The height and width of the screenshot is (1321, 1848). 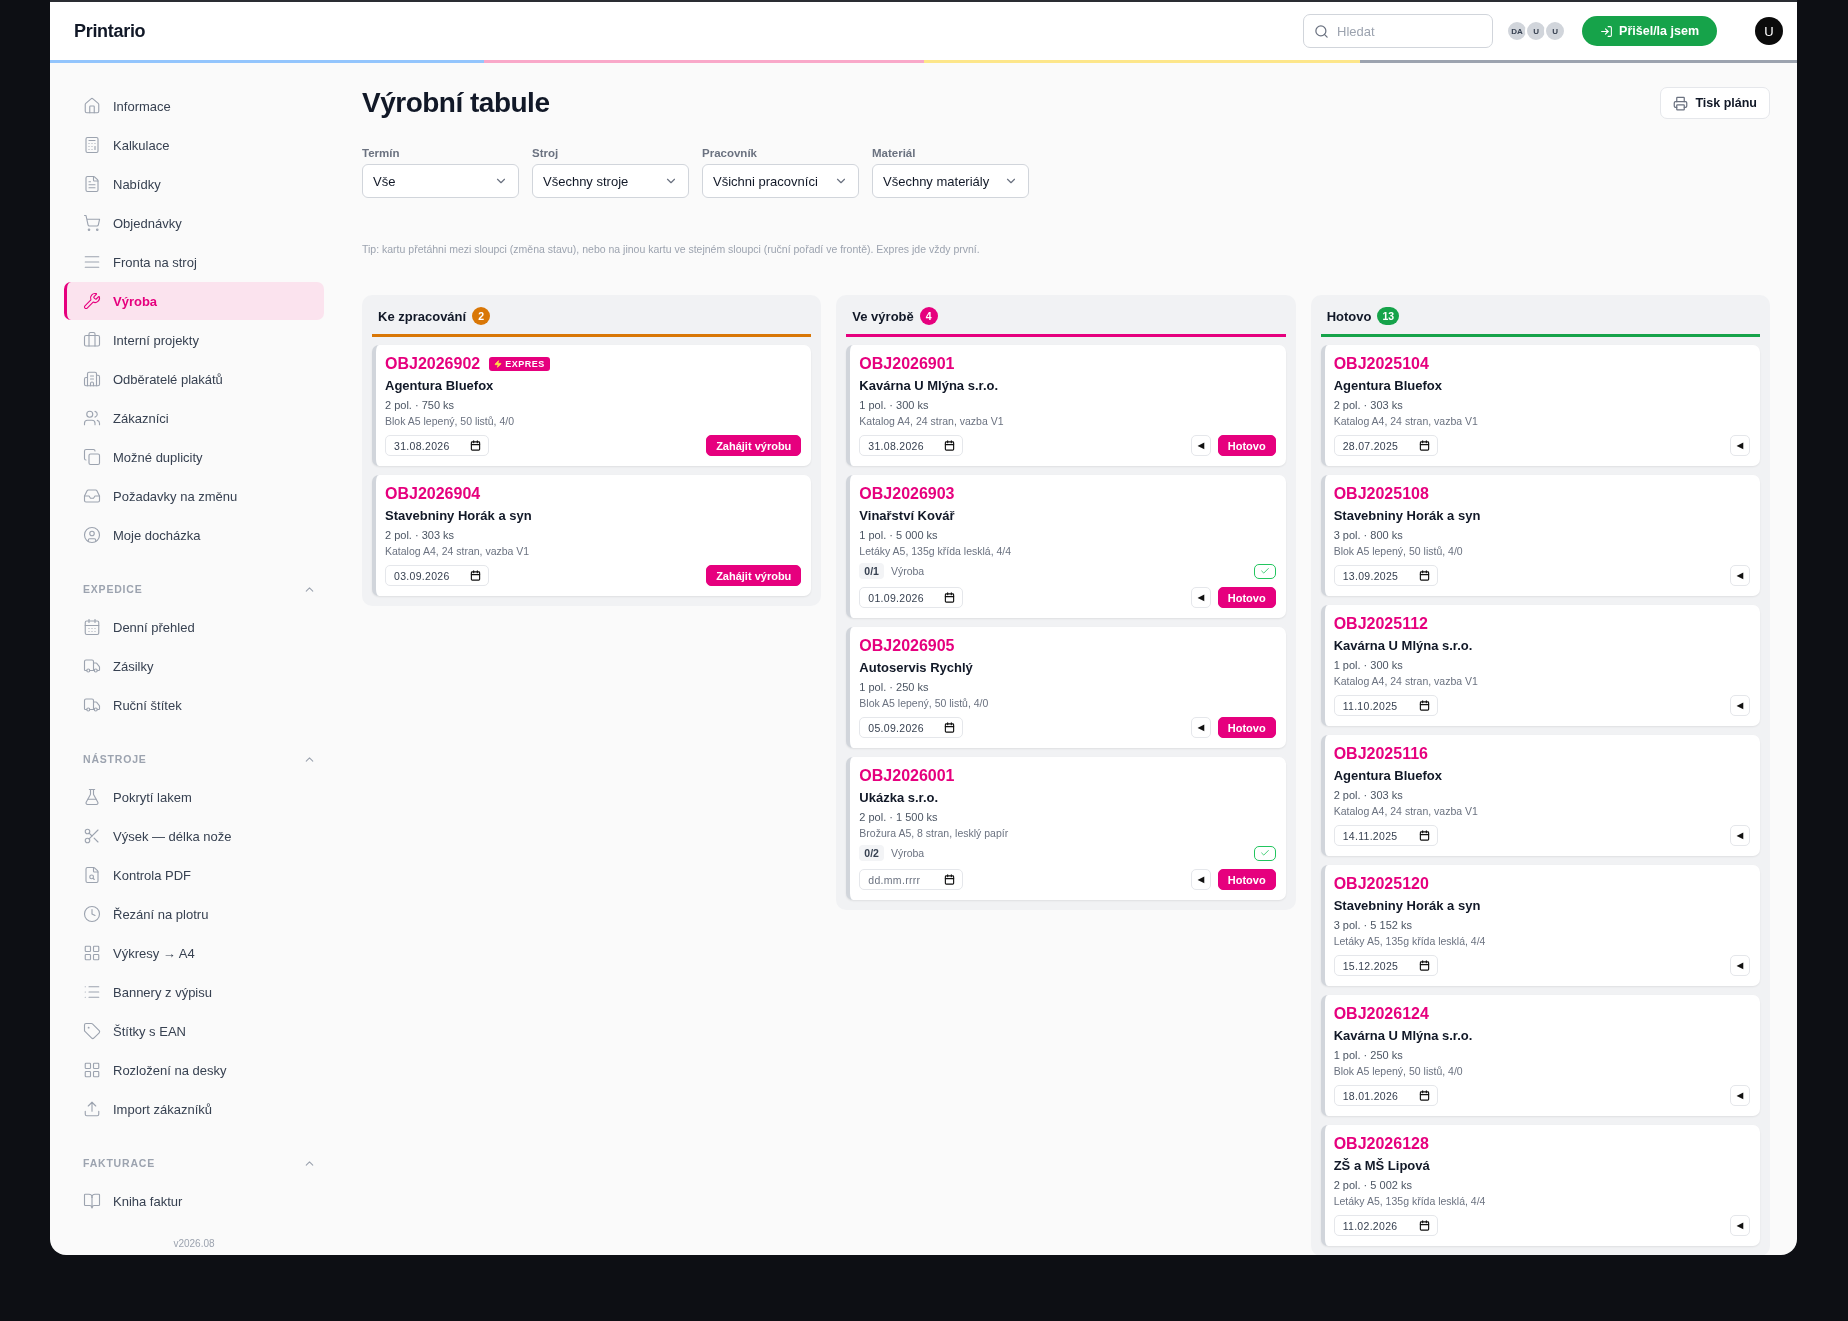 I want to click on user-avatar: U, so click(x=1769, y=31).